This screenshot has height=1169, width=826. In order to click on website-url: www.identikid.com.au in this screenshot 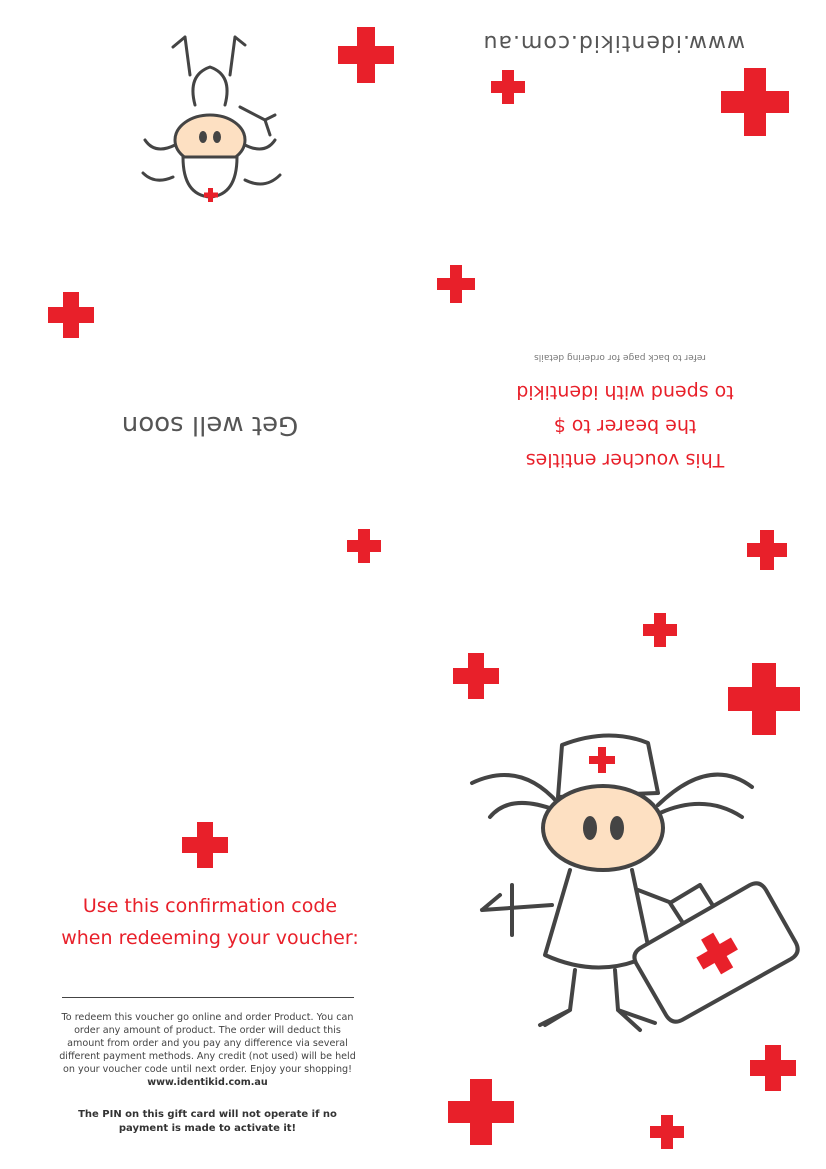, I will do `click(613, 42)`.